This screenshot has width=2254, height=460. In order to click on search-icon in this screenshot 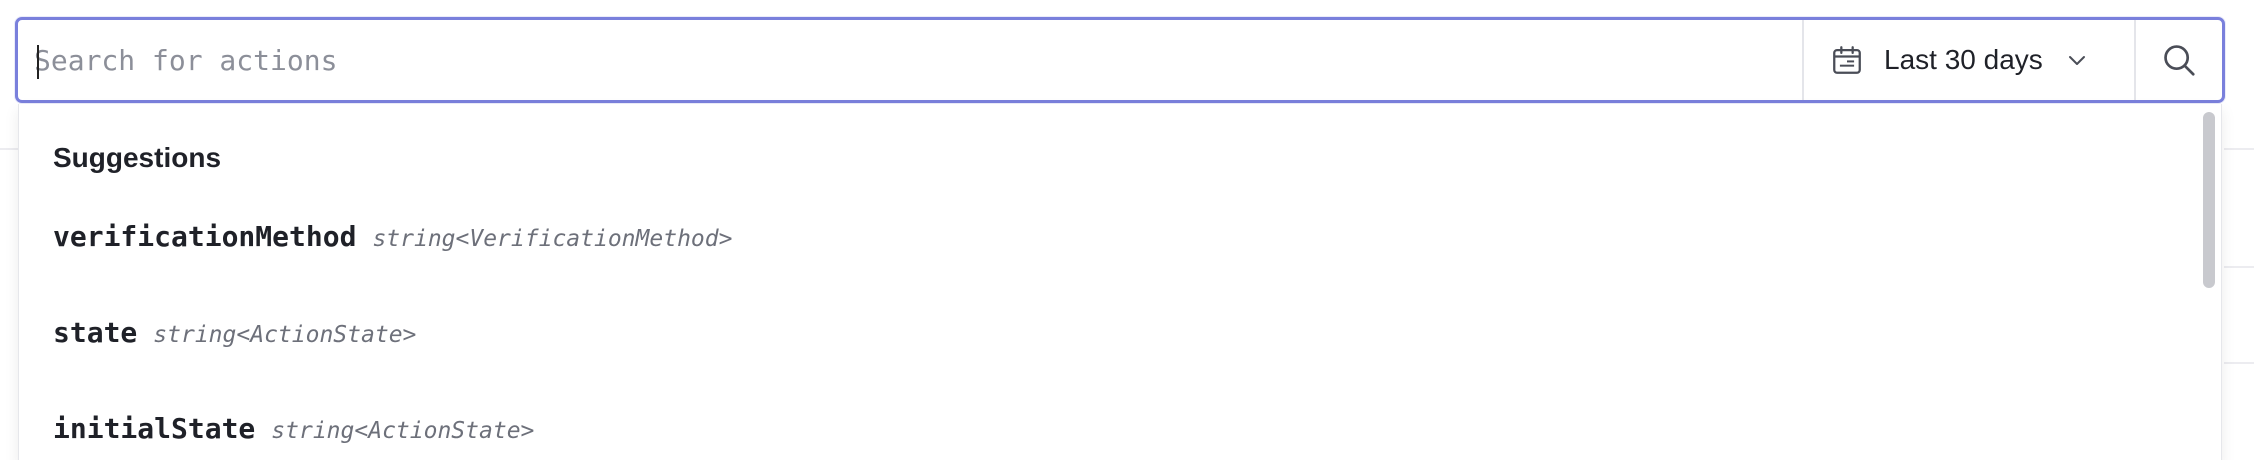, I will do `click(2179, 60)`.